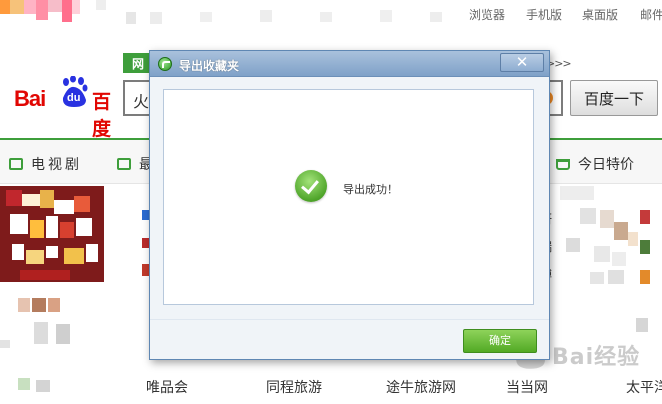 This screenshot has width=662, height=404. What do you see at coordinates (165, 64) in the screenshot?
I see `browser-logo-icon` at bounding box center [165, 64].